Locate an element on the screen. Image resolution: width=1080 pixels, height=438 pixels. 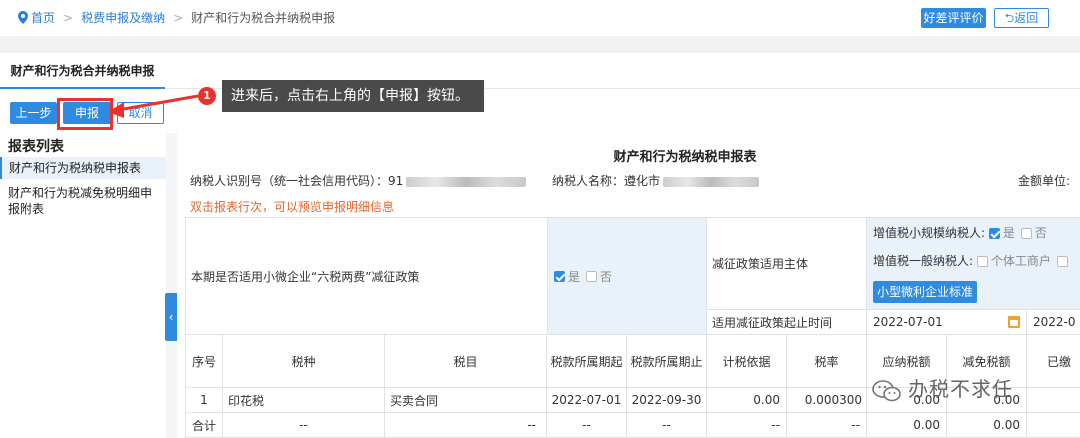
individual-checkbox is located at coordinates (982, 262).